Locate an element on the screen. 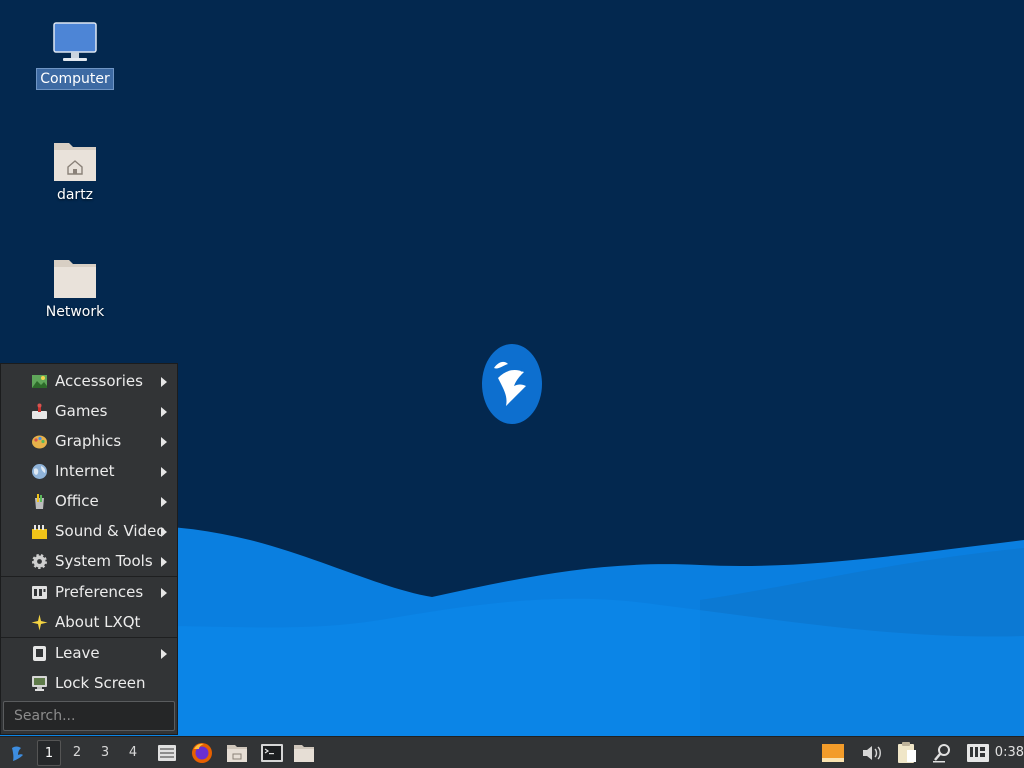 The image size is (1024, 768). internet-globe-icon is located at coordinates (39, 471).